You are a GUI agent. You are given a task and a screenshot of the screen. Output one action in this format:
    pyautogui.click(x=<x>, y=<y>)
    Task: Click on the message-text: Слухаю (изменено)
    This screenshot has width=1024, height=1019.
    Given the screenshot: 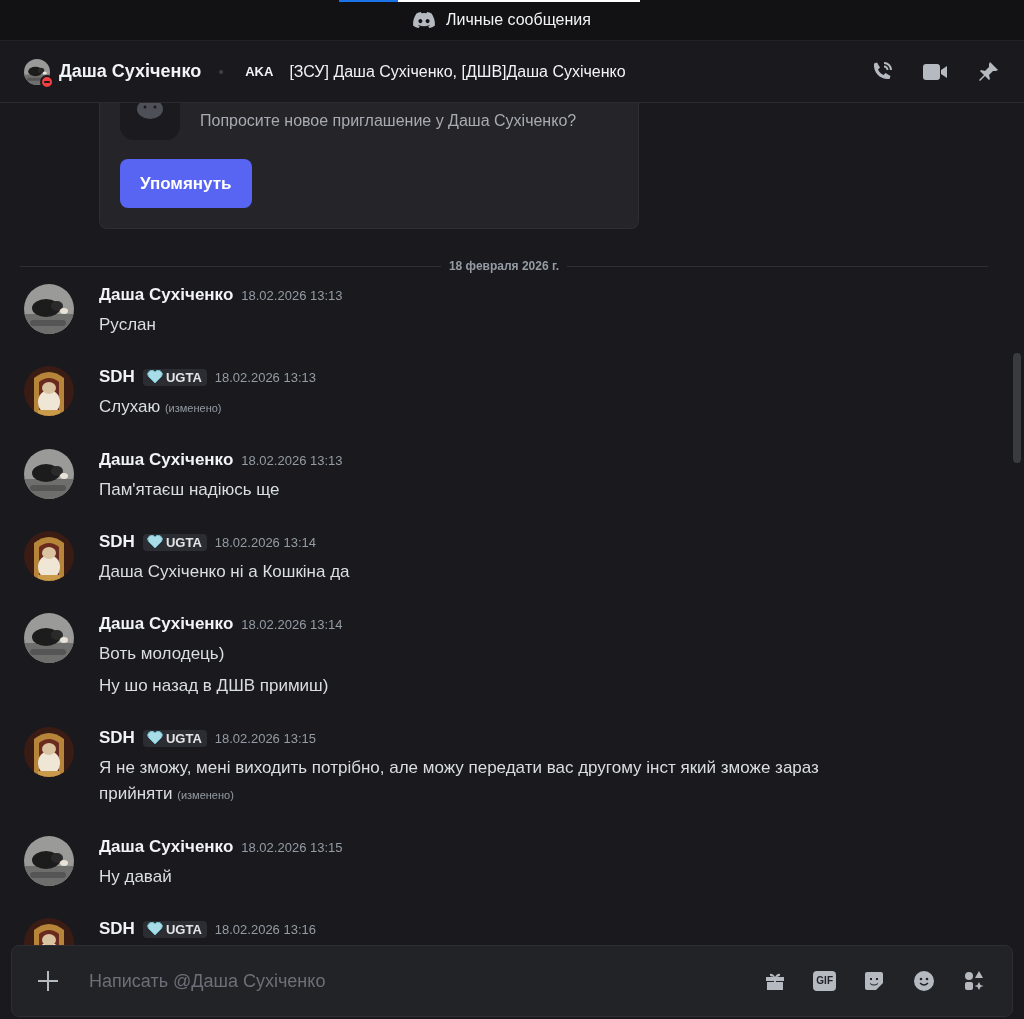 What is the action you would take?
    pyautogui.click(x=161, y=407)
    